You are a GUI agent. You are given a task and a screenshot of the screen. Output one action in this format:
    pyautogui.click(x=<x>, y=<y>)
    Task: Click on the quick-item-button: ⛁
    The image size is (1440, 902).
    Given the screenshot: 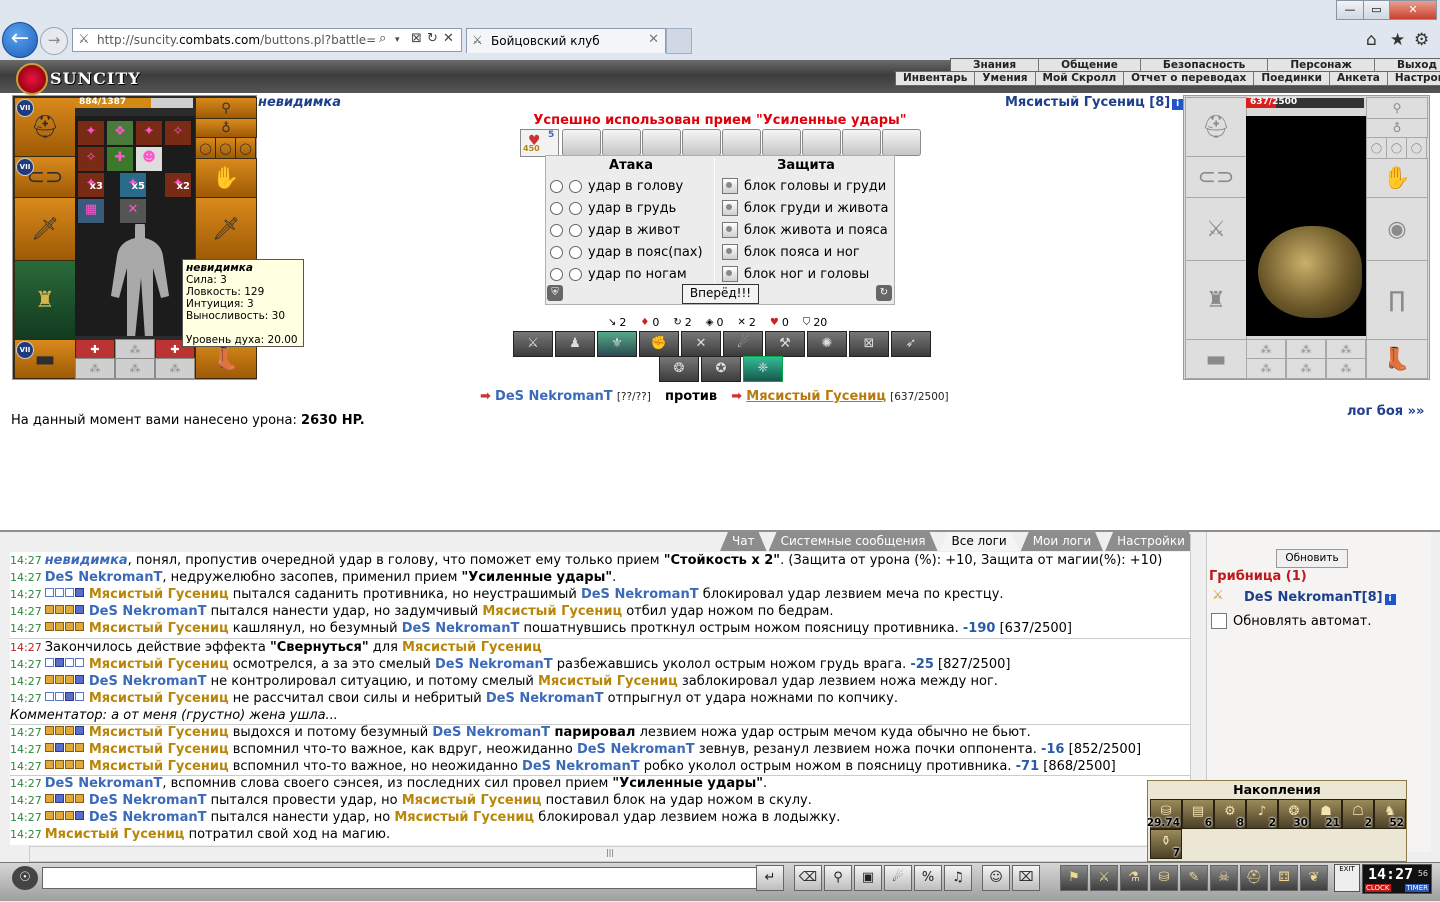 What is the action you would take?
    pyautogui.click(x=1164, y=878)
    